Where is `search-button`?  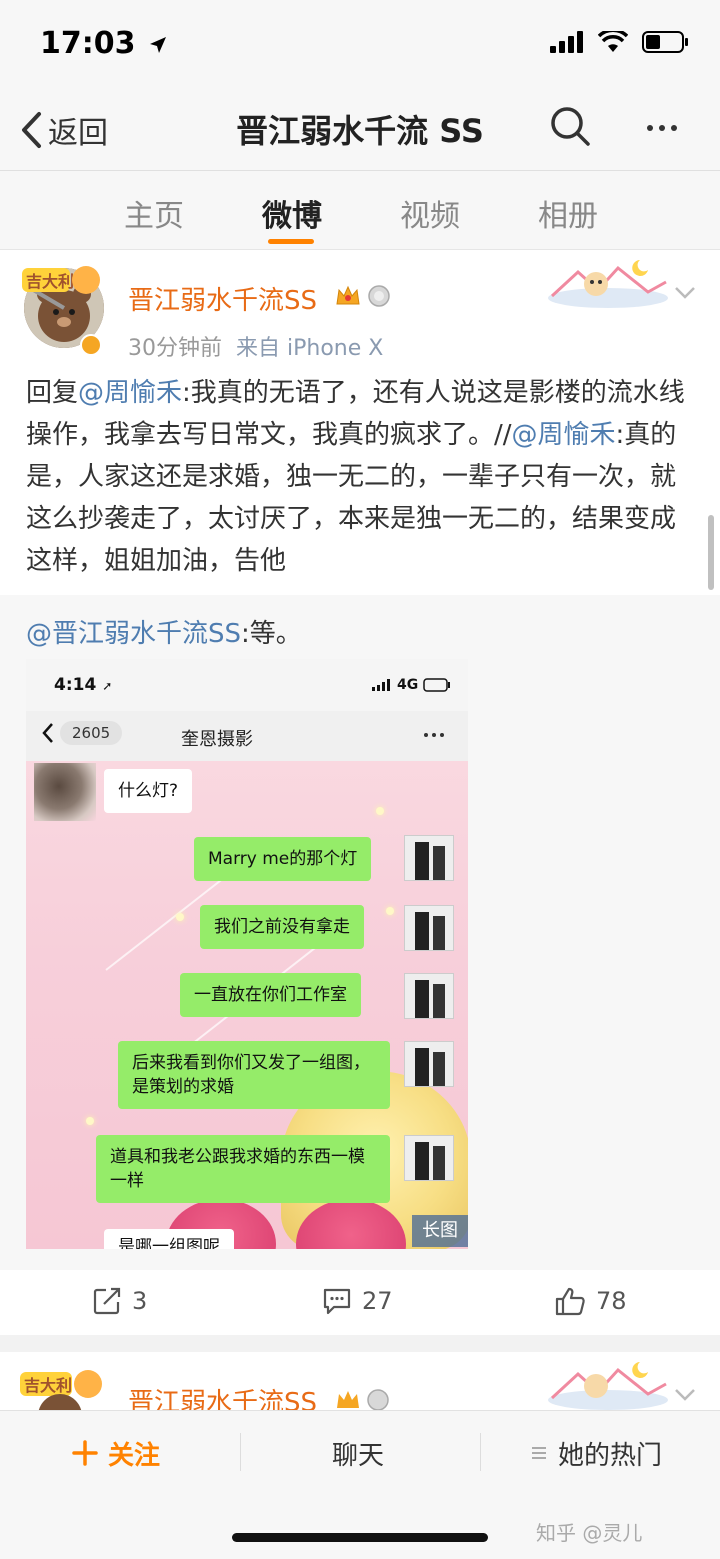
search-button is located at coordinates (572, 128).